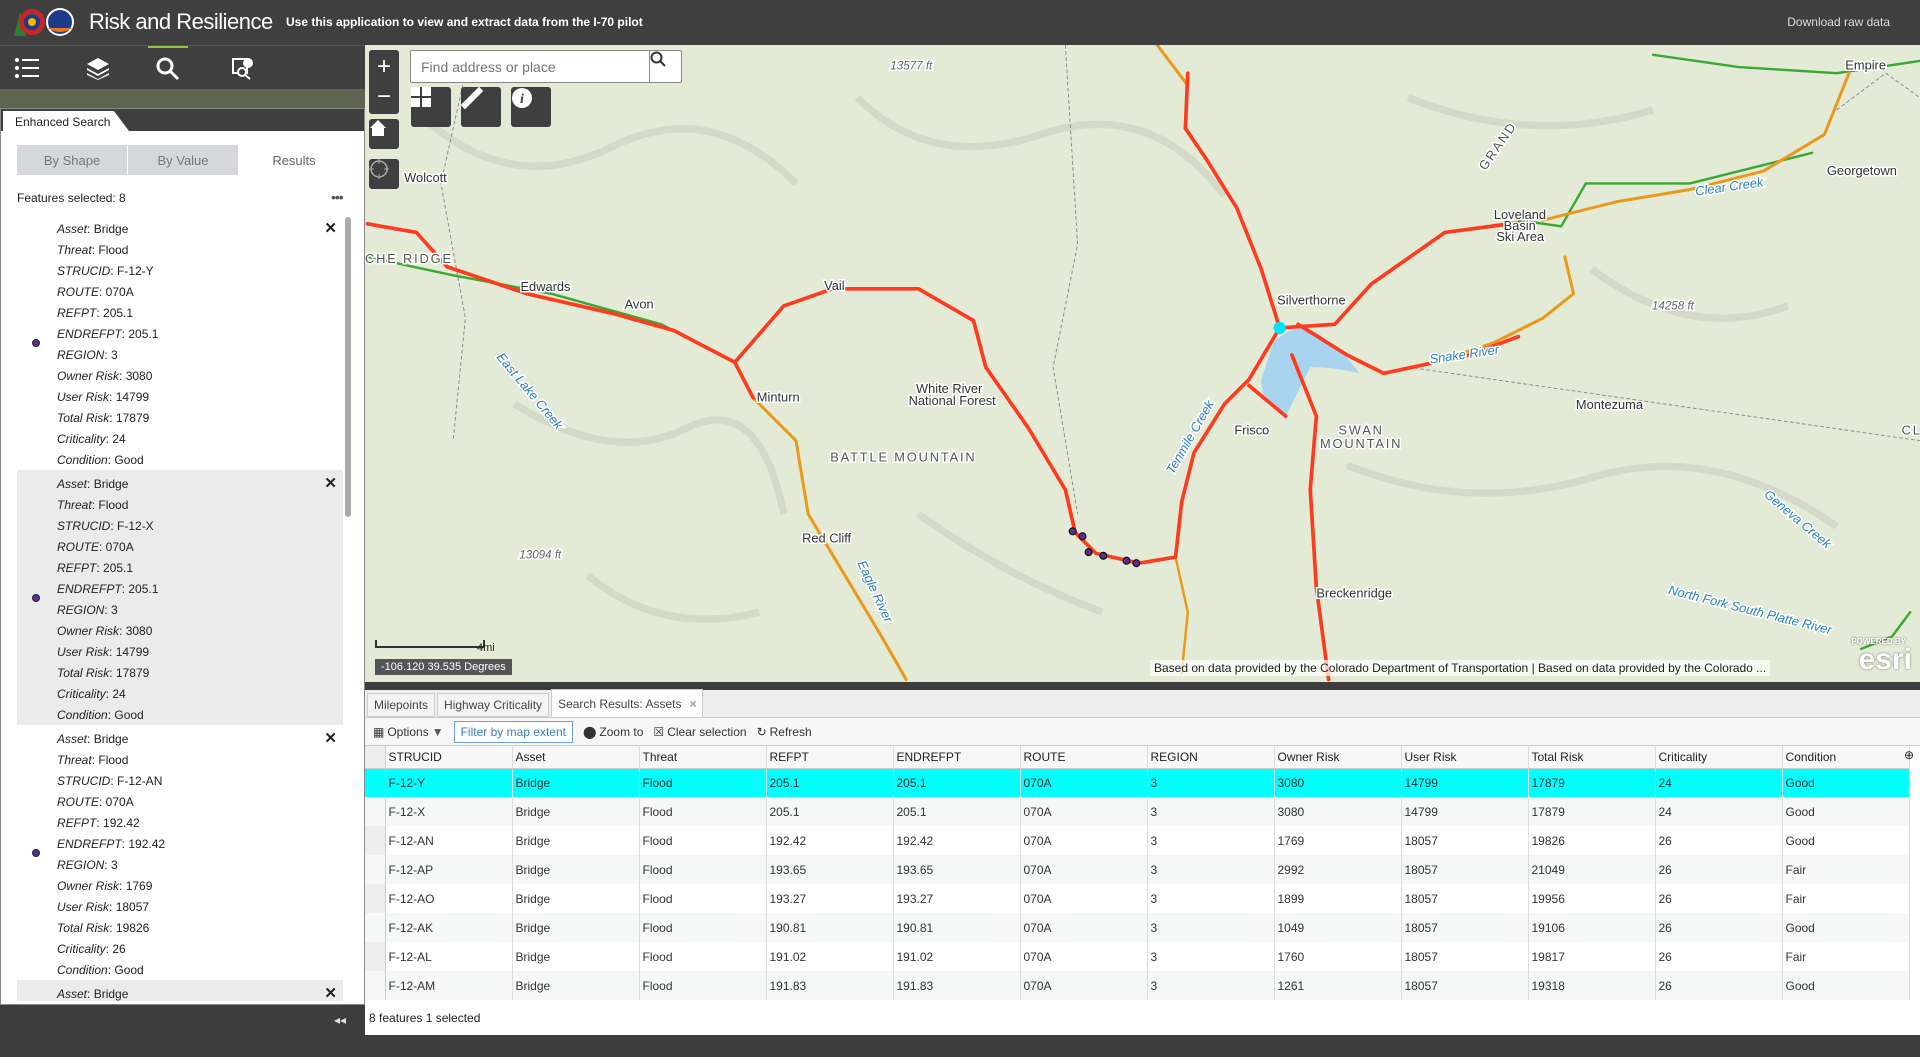  What do you see at coordinates (183, 160) in the screenshot?
I see `subtab-by-value: By Value` at bounding box center [183, 160].